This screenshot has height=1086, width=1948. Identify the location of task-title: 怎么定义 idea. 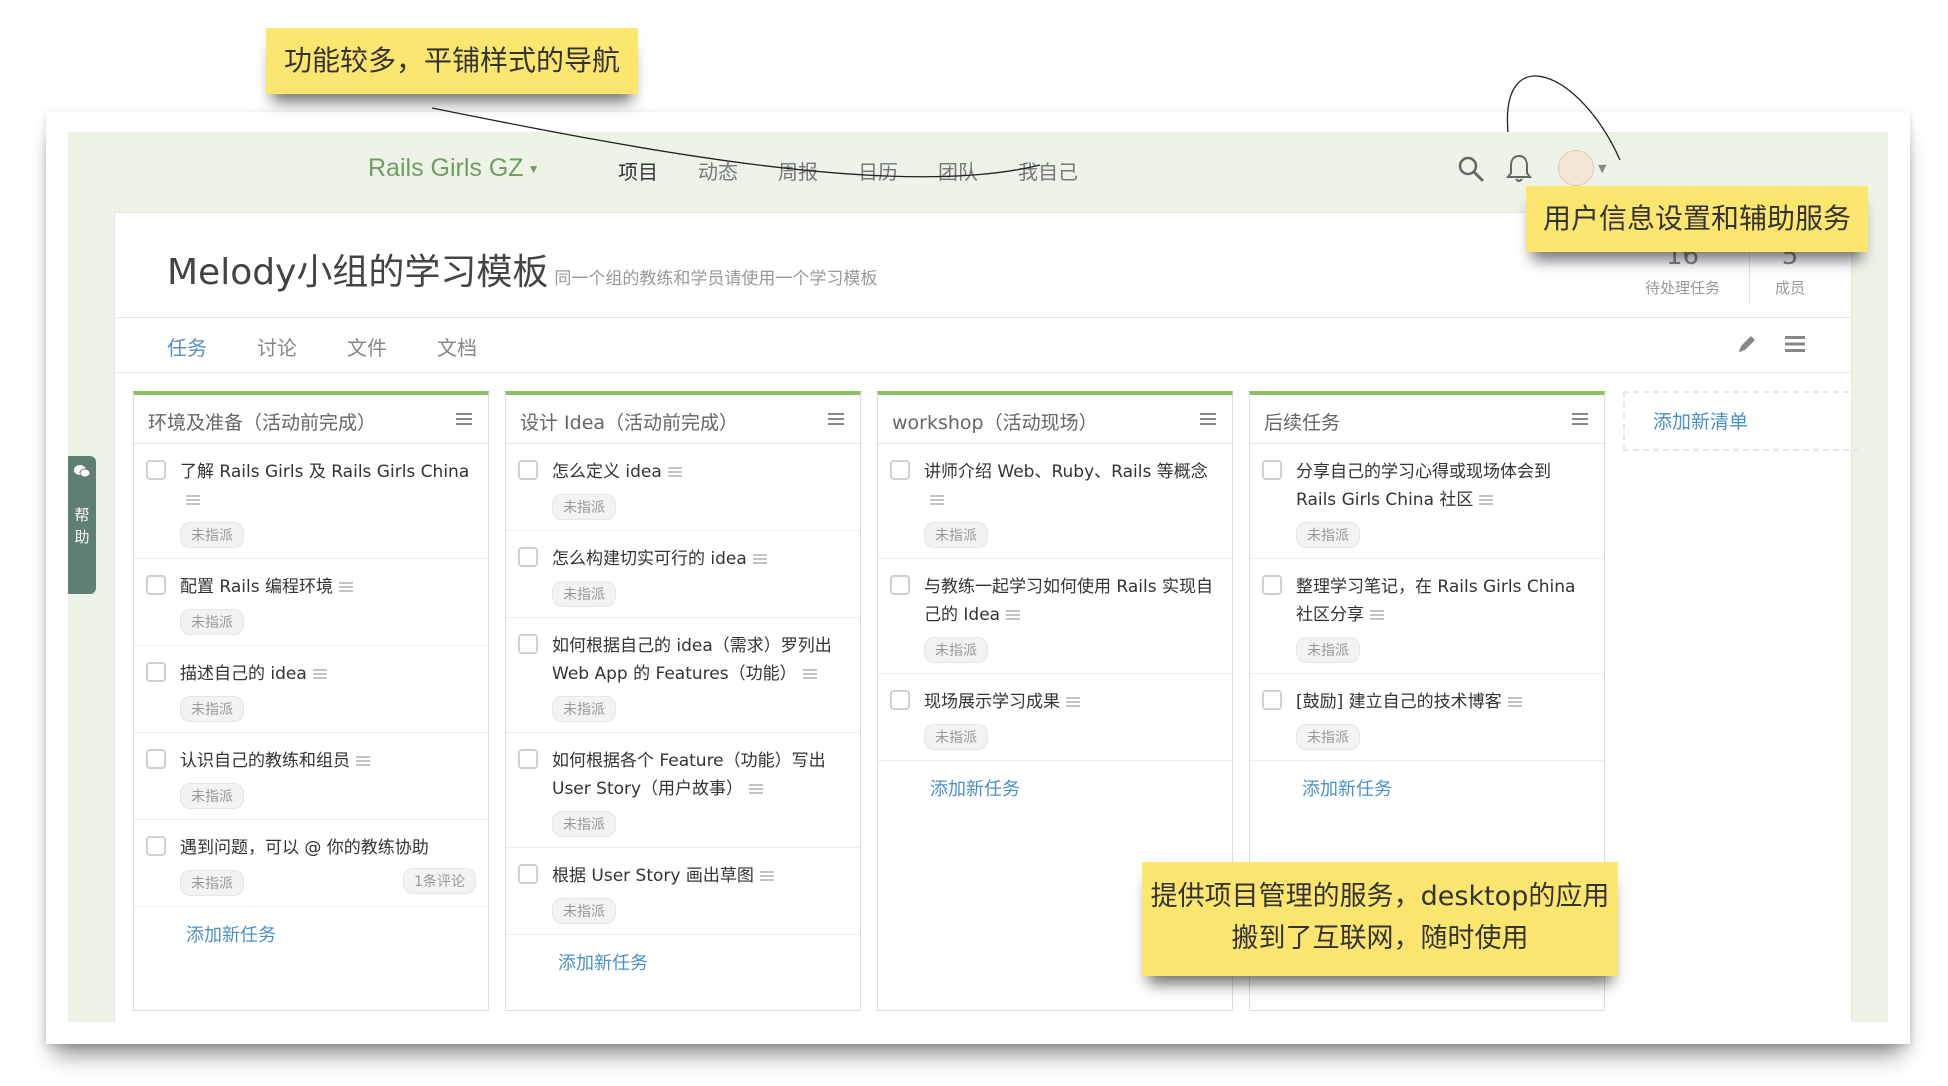
(607, 472).